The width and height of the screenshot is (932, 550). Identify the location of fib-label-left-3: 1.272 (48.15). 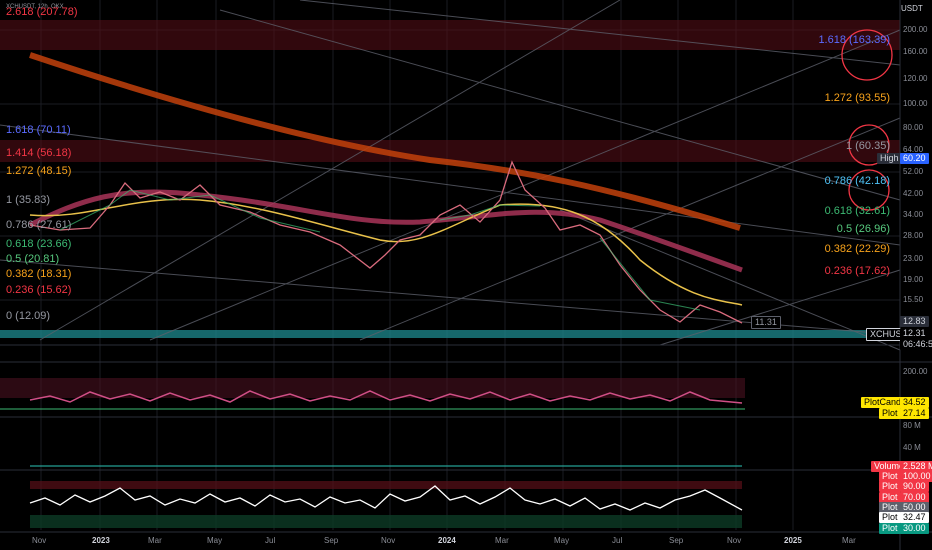
(39, 171).